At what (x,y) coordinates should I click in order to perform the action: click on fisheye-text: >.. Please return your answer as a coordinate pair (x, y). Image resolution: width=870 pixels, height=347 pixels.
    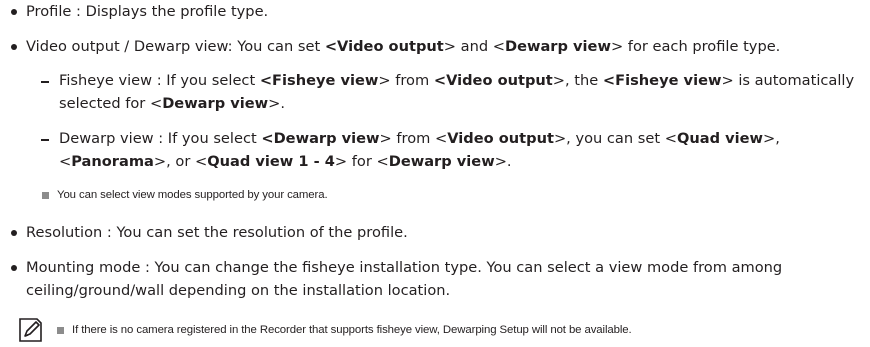
    Looking at the image, I should click on (277, 103).